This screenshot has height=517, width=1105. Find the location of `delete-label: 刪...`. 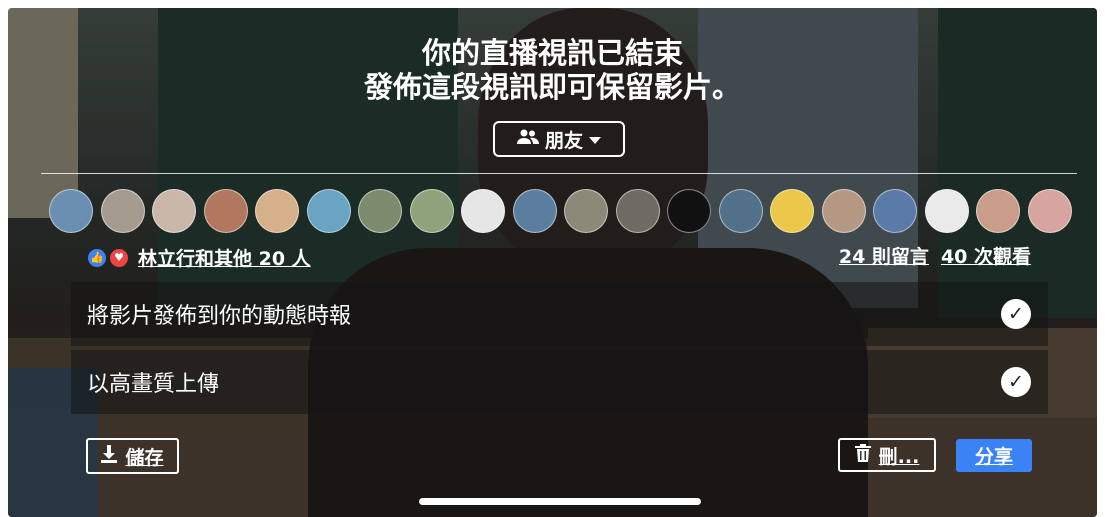

delete-label: 刪... is located at coordinates (899, 456).